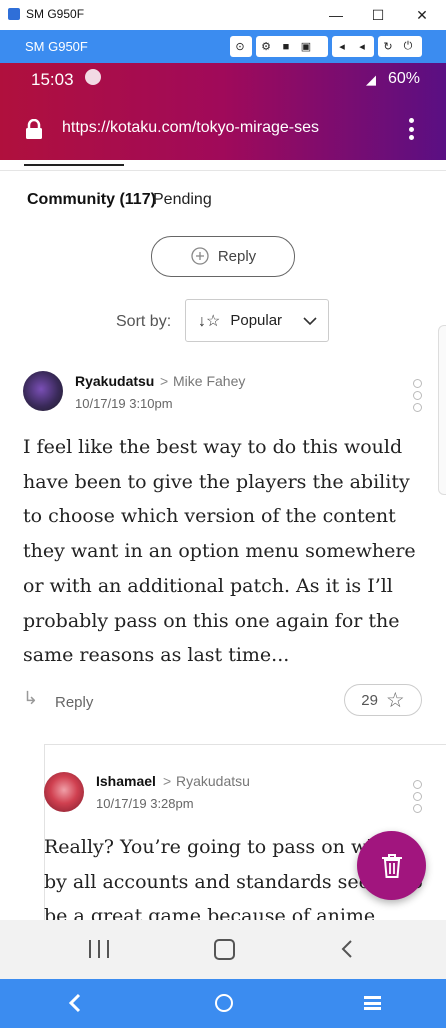  Describe the element at coordinates (403, 78) in the screenshot. I see `status-battery: 60%` at that location.